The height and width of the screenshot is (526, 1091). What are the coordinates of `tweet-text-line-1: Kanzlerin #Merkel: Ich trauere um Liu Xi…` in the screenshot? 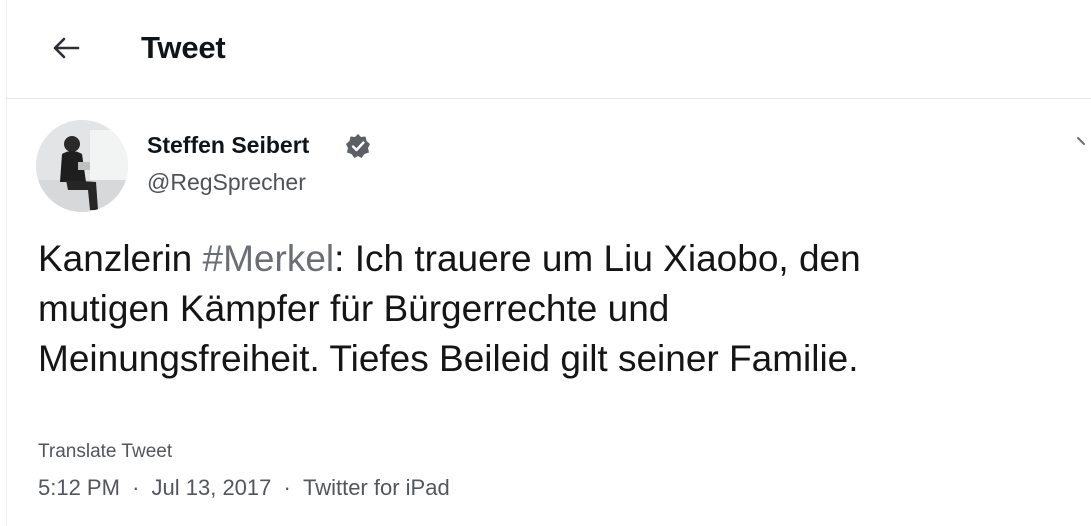 It's located at (558, 259).